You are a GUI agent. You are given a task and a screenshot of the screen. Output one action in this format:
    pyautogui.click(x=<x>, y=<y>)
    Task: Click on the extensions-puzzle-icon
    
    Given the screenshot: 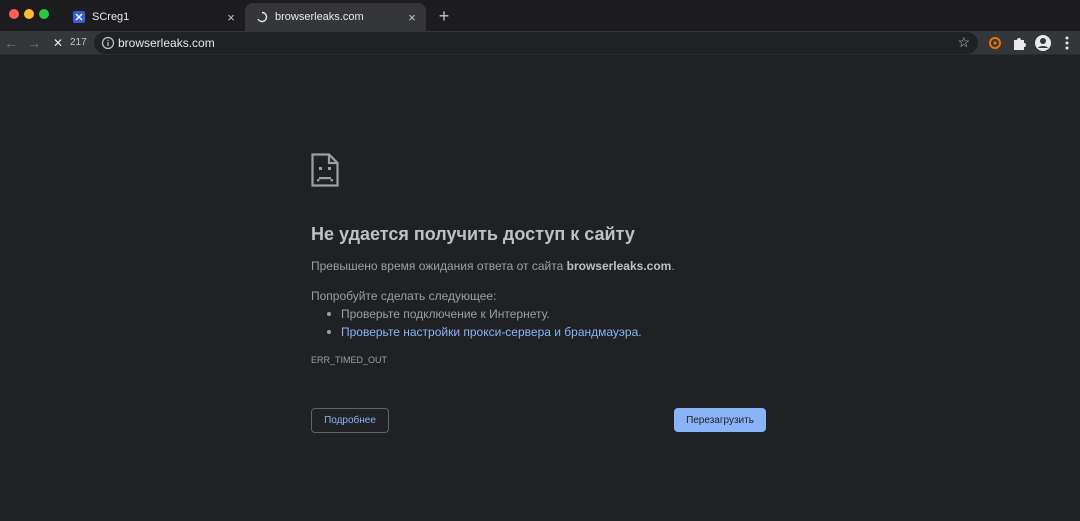 What is the action you would take?
    pyautogui.click(x=1019, y=43)
    